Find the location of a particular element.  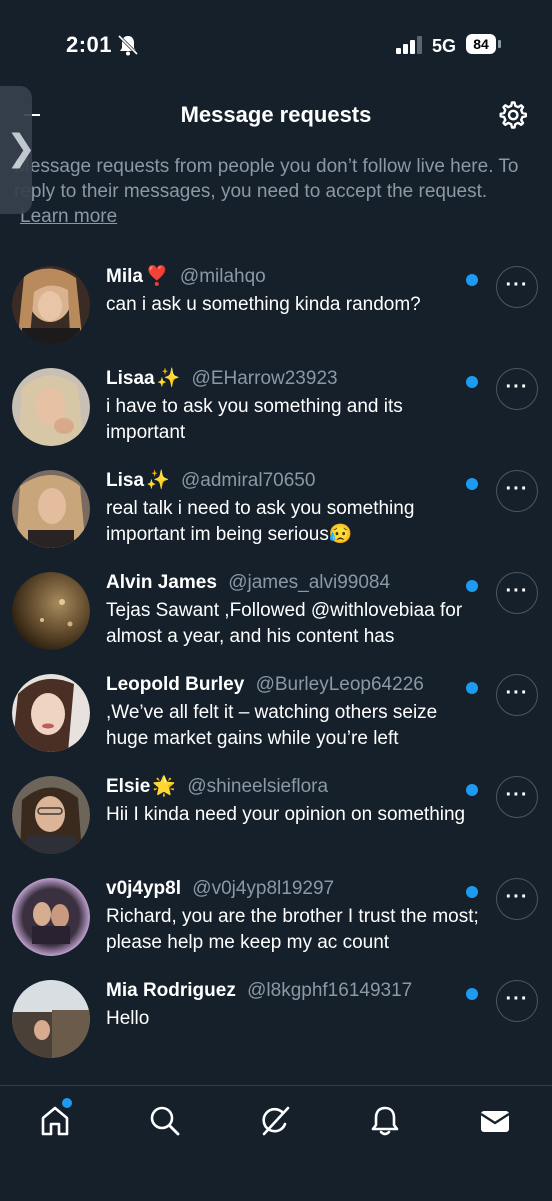

side-drawer-handle: ❯ is located at coordinates (18, 150).